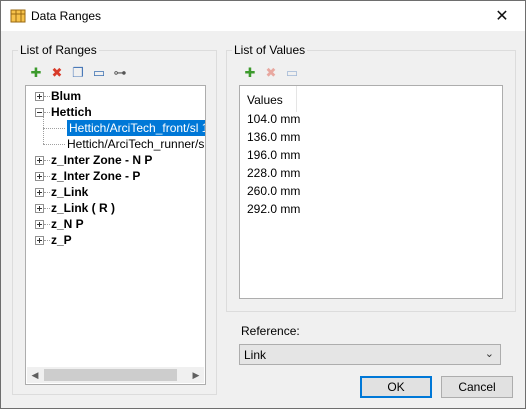 The width and height of the screenshot is (526, 409). What do you see at coordinates (95, 176) in the screenshot?
I see `tree-group-item: z_Inter Zone - P` at bounding box center [95, 176].